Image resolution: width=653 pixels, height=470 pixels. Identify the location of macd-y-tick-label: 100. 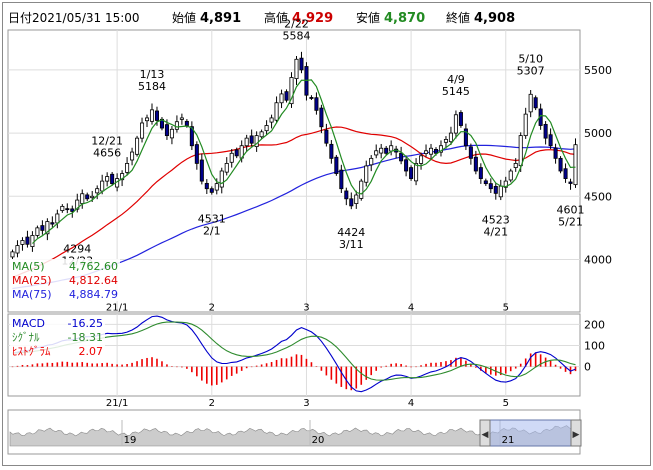
(594, 345).